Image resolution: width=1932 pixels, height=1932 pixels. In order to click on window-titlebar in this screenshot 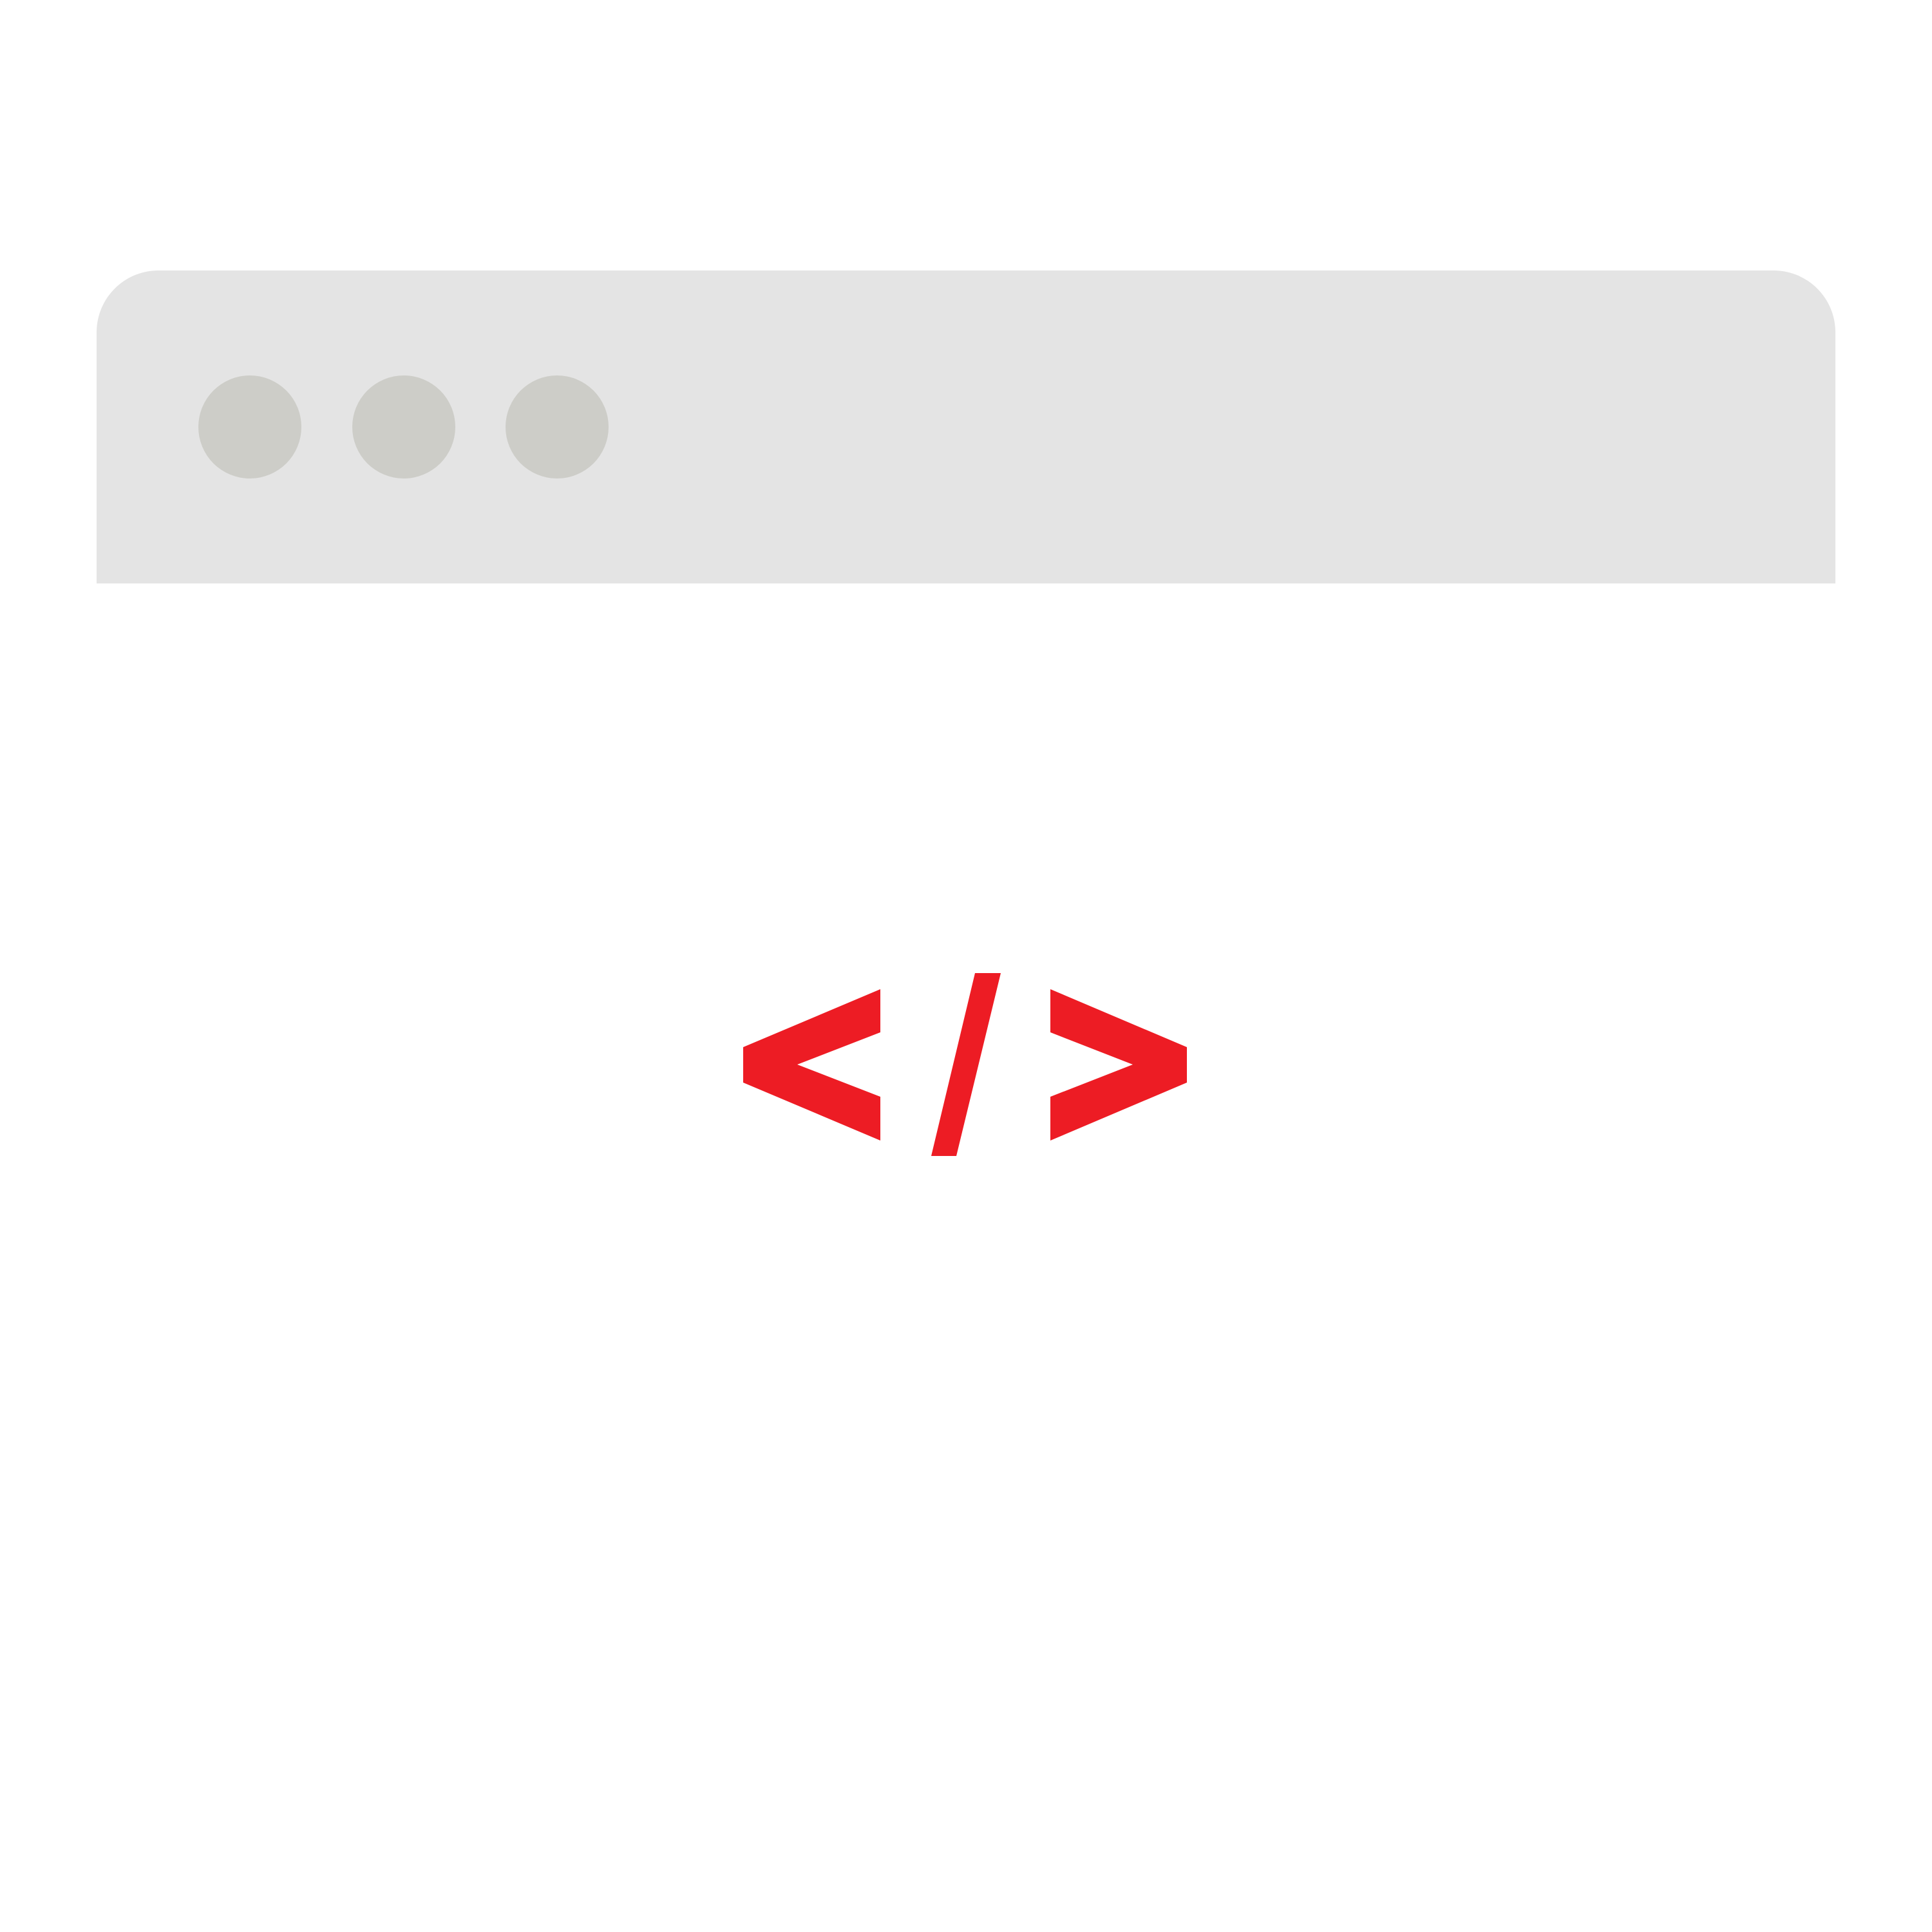, I will do `click(966, 427)`.